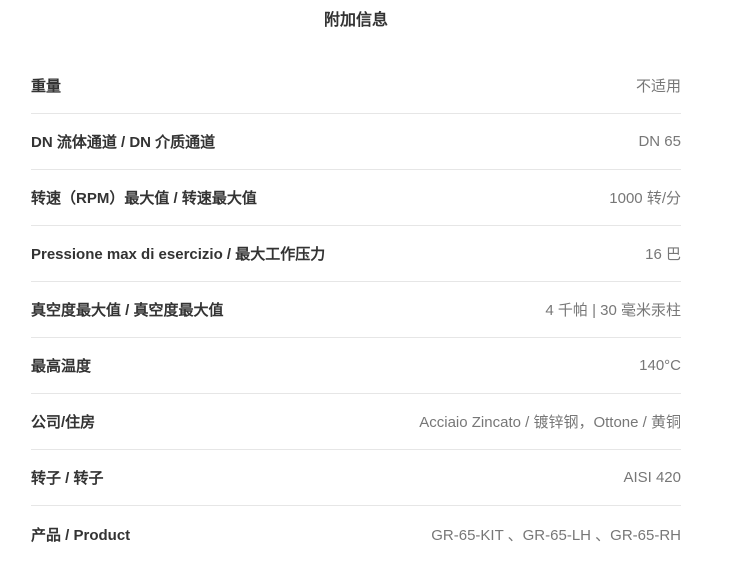  I want to click on table-row-temperature: 最高温度 140°C, so click(356, 366).